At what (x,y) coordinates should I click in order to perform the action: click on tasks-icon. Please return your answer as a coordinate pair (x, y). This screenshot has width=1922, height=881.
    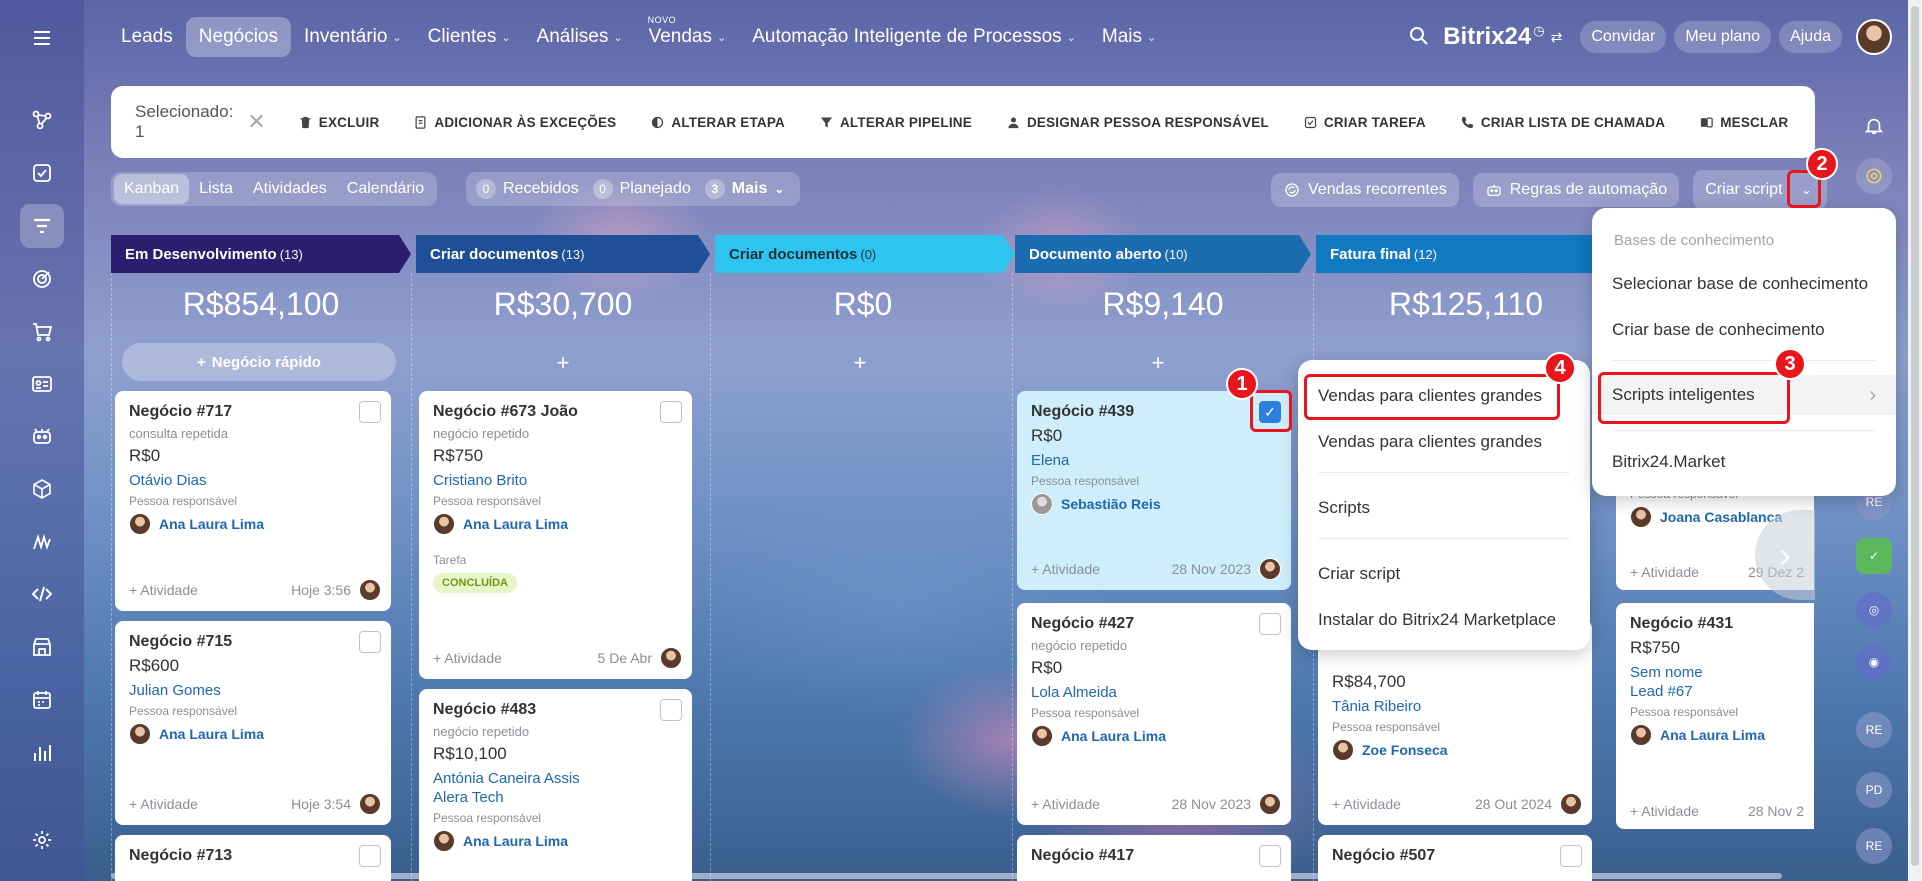
    Looking at the image, I should click on (42, 173).